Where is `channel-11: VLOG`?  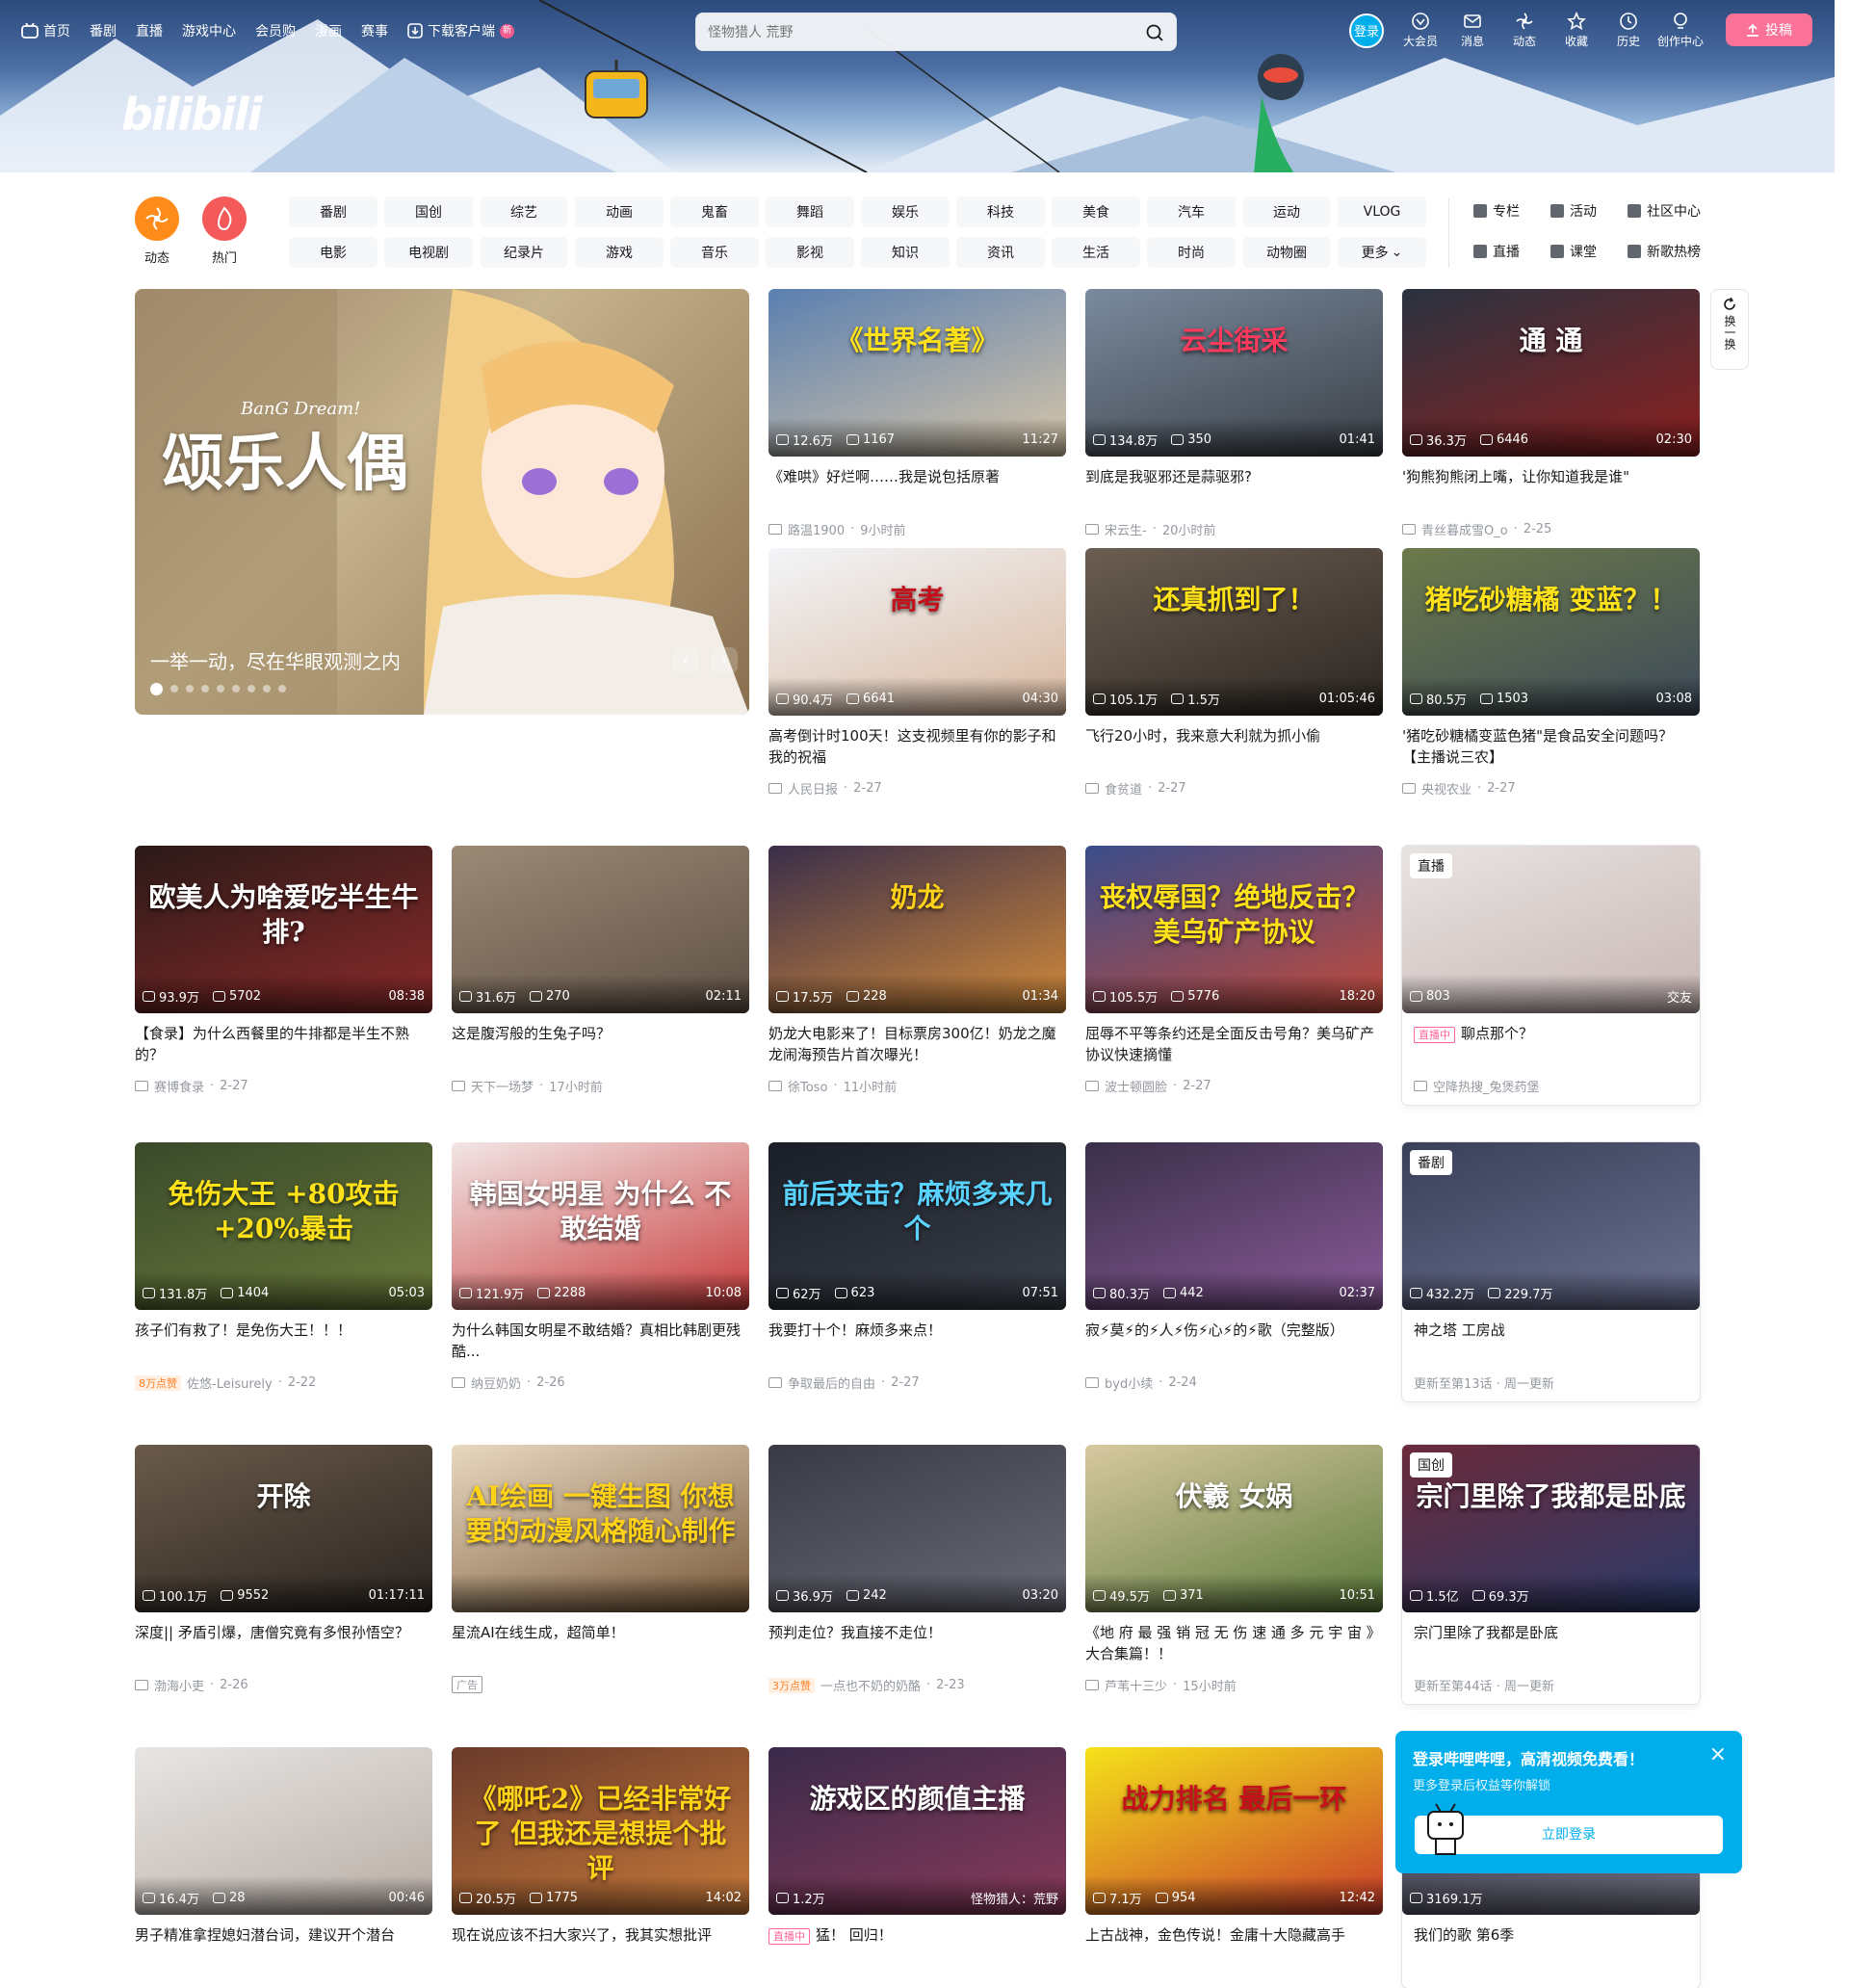 channel-11: VLOG is located at coordinates (1382, 211).